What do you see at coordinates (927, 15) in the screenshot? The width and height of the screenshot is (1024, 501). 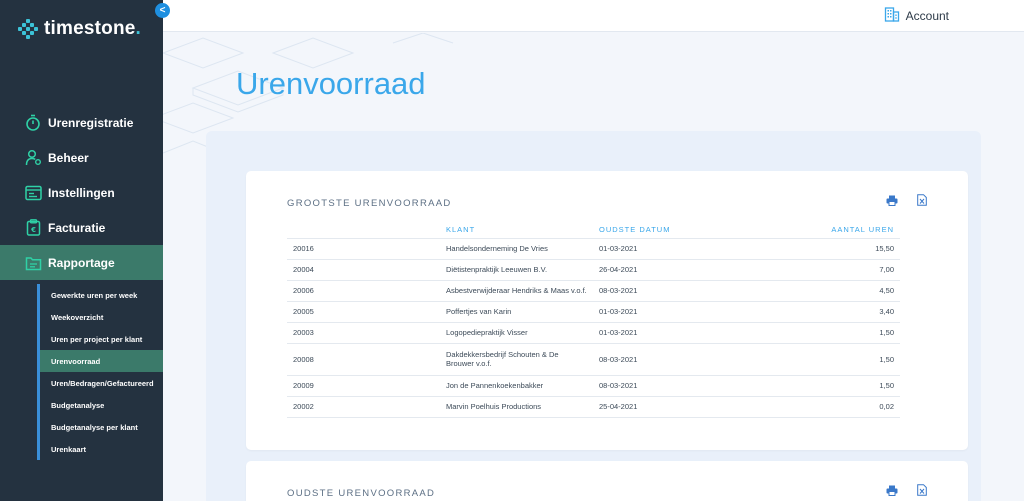 I see `account-label: Account` at bounding box center [927, 15].